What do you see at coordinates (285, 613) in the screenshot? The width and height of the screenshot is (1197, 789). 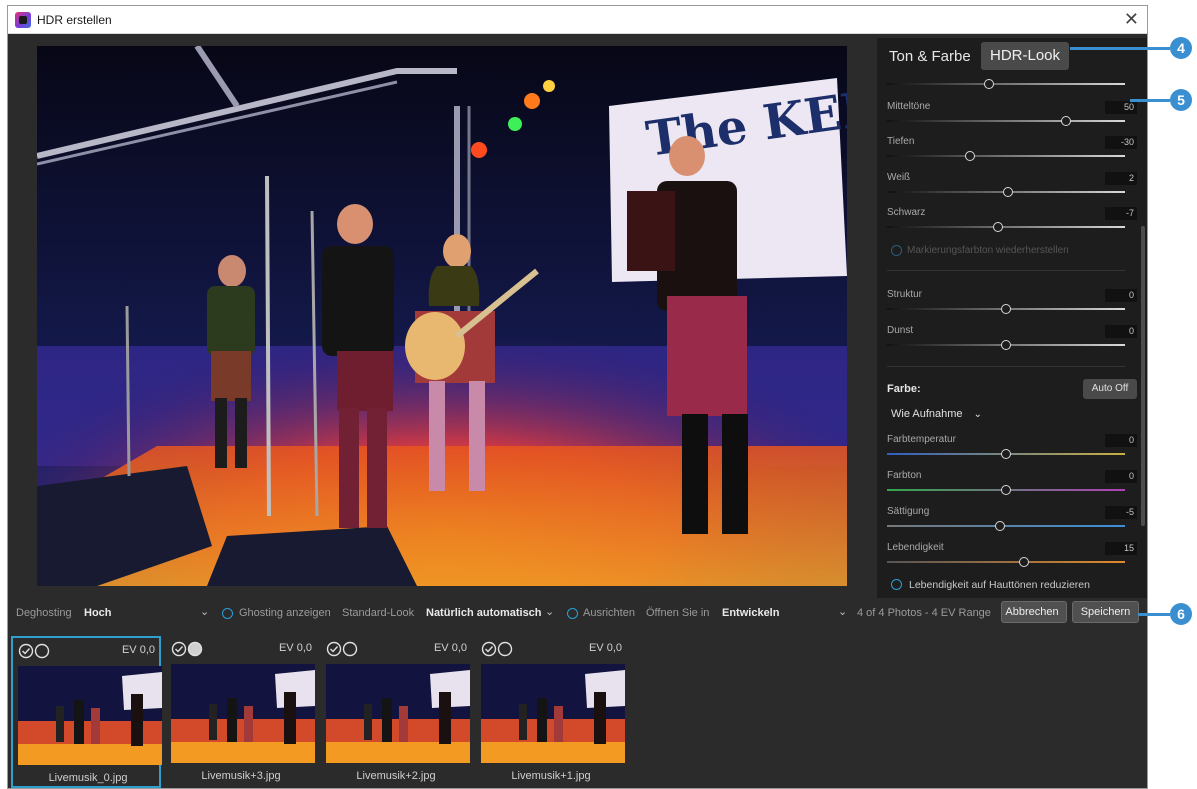 I see `ghosting-show-label: Ghosting anzeigen` at bounding box center [285, 613].